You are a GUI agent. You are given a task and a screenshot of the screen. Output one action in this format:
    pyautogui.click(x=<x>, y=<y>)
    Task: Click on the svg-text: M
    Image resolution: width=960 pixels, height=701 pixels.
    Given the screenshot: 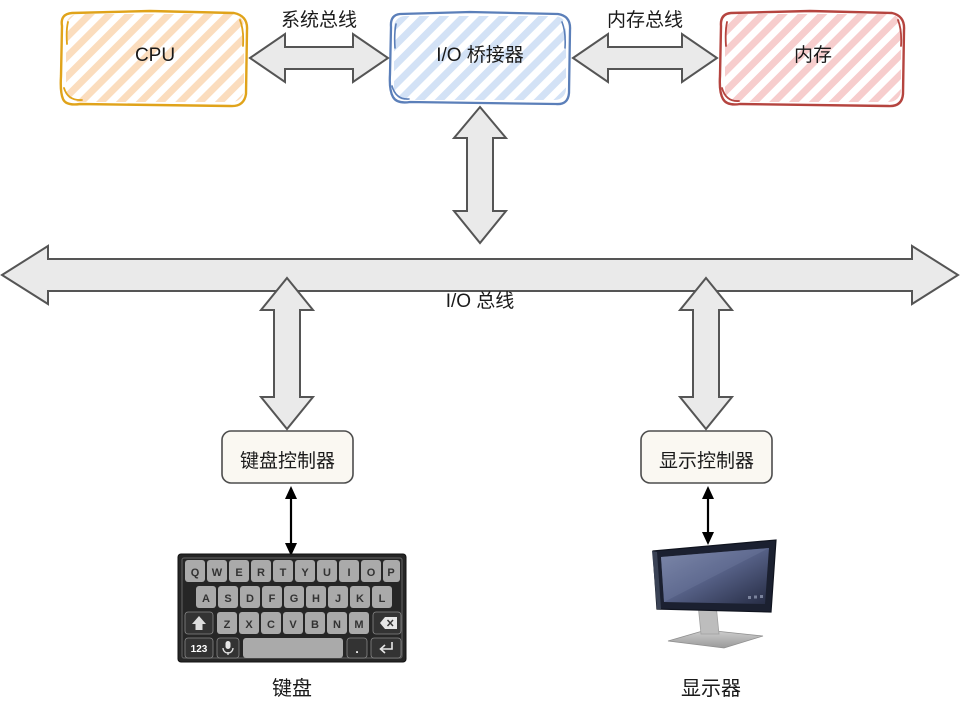 What is the action you would take?
    pyautogui.click(x=358, y=625)
    